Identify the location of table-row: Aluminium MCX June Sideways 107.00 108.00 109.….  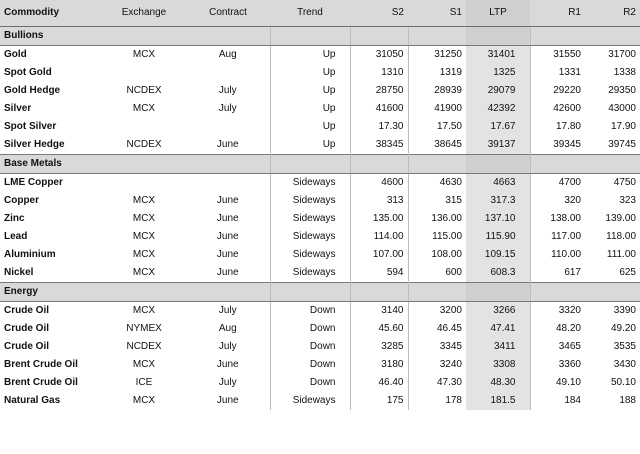
(320, 254).